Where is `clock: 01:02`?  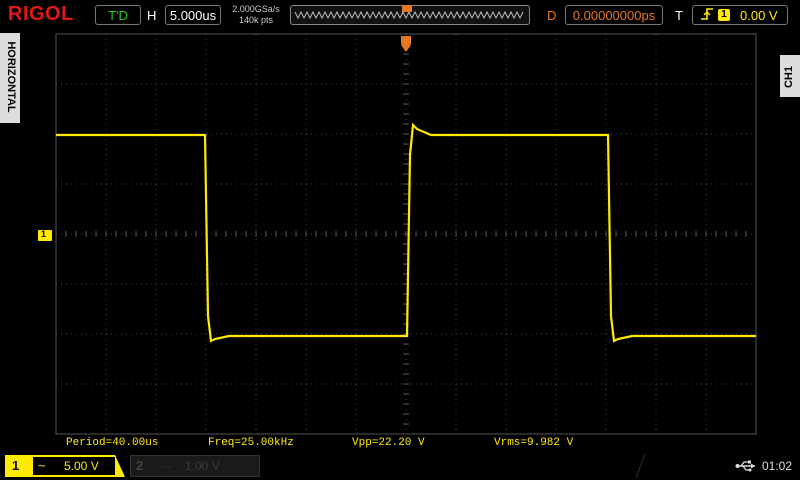 clock: 01:02 is located at coordinates (777, 466).